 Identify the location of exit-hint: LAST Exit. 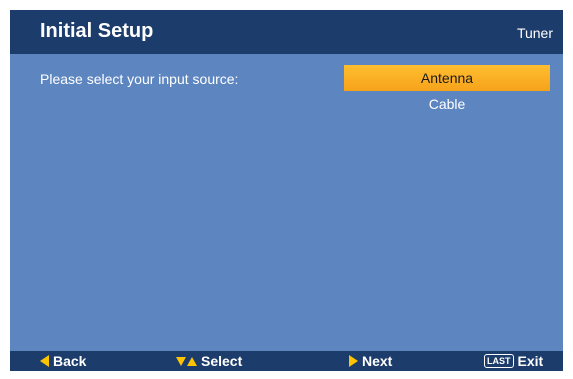
(513, 361).